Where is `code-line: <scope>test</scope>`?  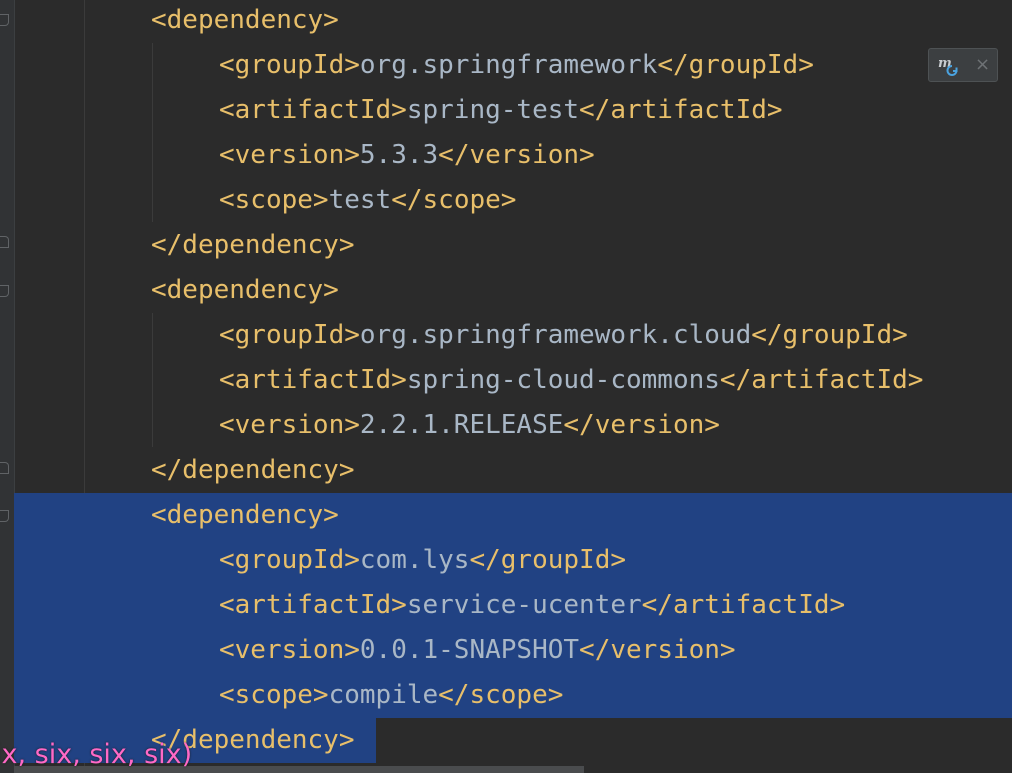
code-line: <scope>test</scope> is located at coordinates (506, 200).